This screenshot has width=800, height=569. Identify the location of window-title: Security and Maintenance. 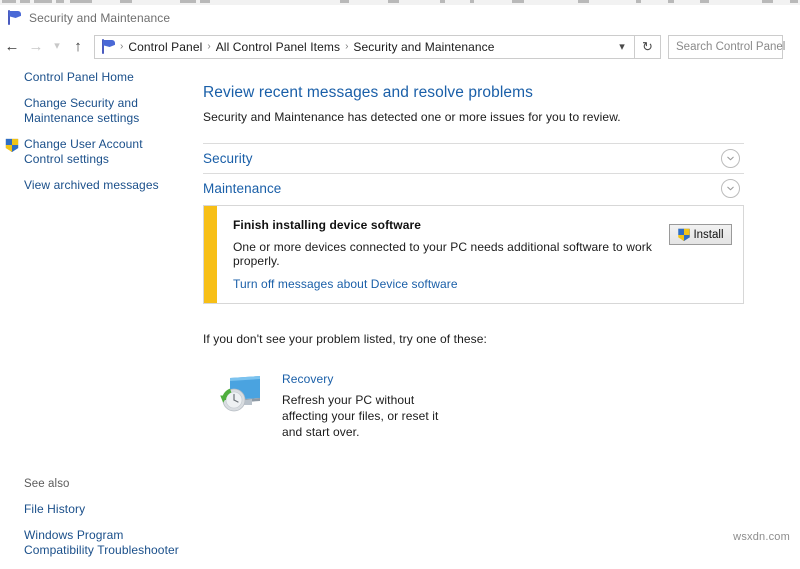
(100, 17).